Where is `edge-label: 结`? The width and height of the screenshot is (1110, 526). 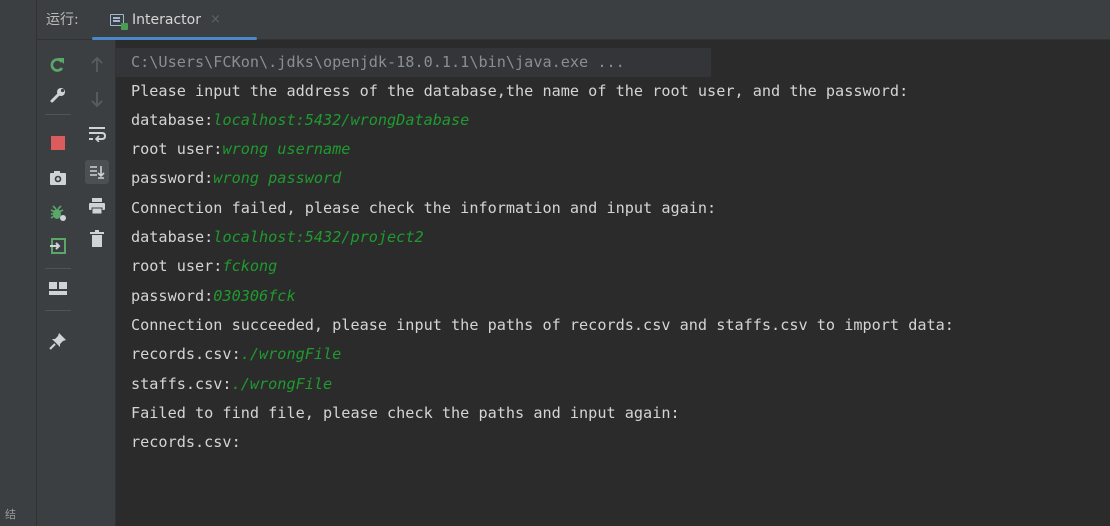 edge-label: 结 is located at coordinates (10, 514).